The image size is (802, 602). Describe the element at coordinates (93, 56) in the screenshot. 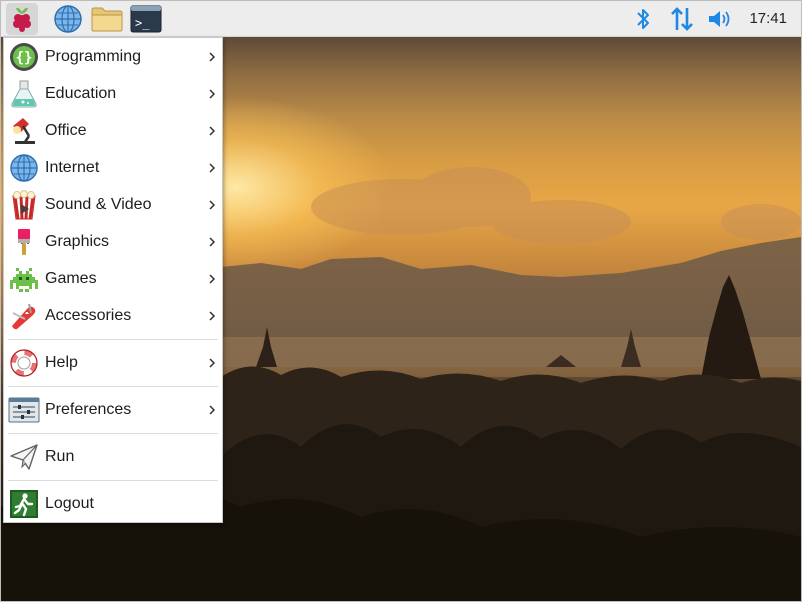

I see `menu-item-label: Programming` at that location.